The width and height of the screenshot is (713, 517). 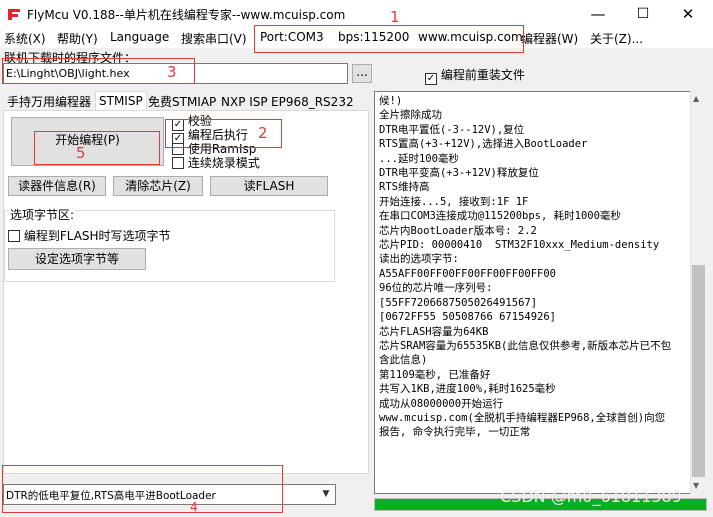 I want to click on log-line: 芯片内BootLoader版本号: 2.2, so click(x=458, y=230).